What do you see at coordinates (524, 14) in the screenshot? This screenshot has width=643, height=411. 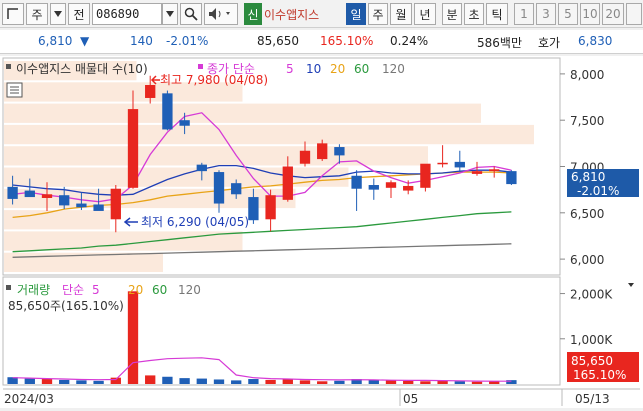 I see `interval-1-button: 1` at bounding box center [524, 14].